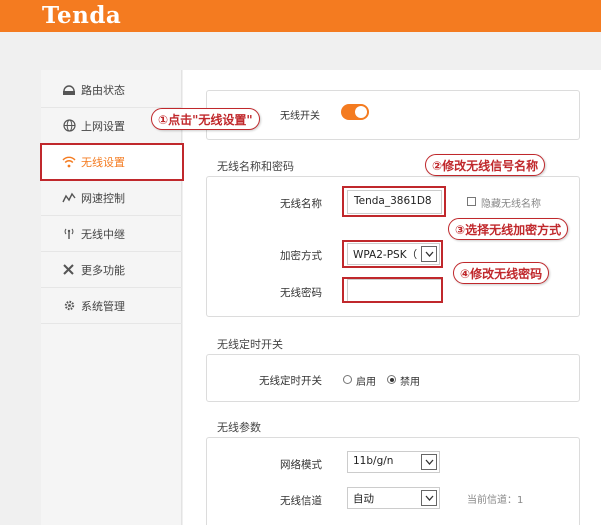 The image size is (601, 525). I want to click on security-label: 加密方式, so click(301, 256).